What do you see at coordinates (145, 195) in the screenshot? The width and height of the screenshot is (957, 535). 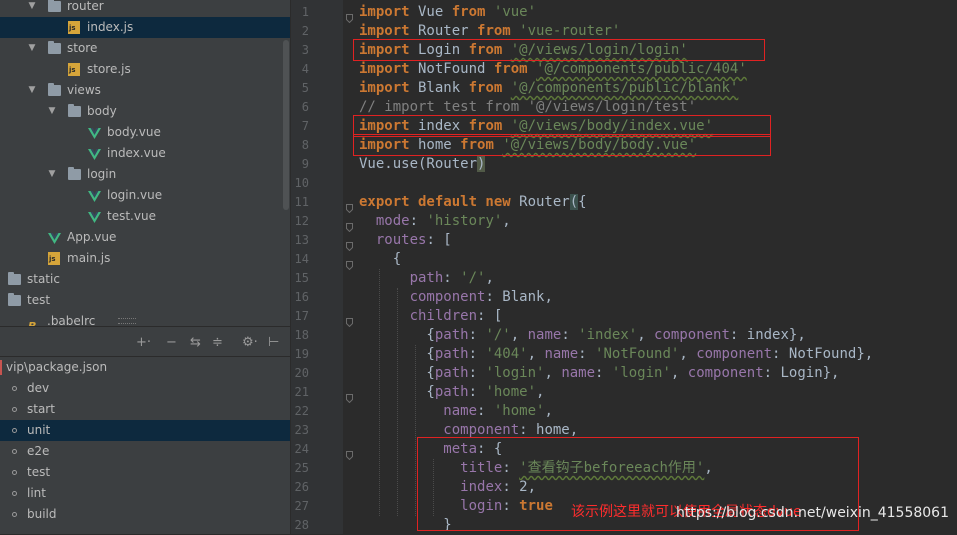 I see `tree-item: login.vue` at bounding box center [145, 195].